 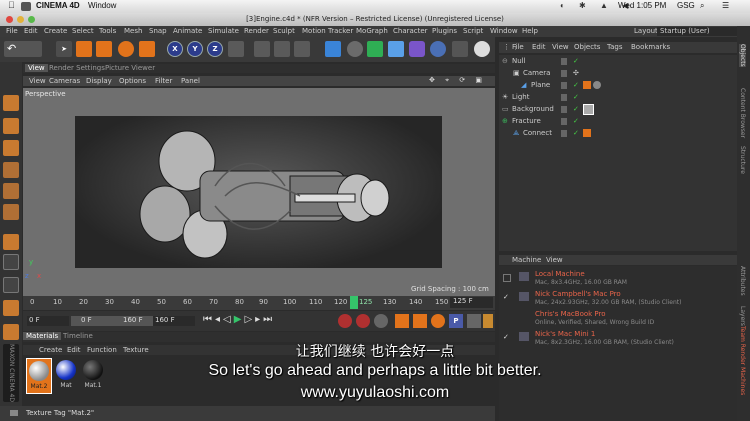 I want to click on menu-select: Select, so click(x=83, y=31).